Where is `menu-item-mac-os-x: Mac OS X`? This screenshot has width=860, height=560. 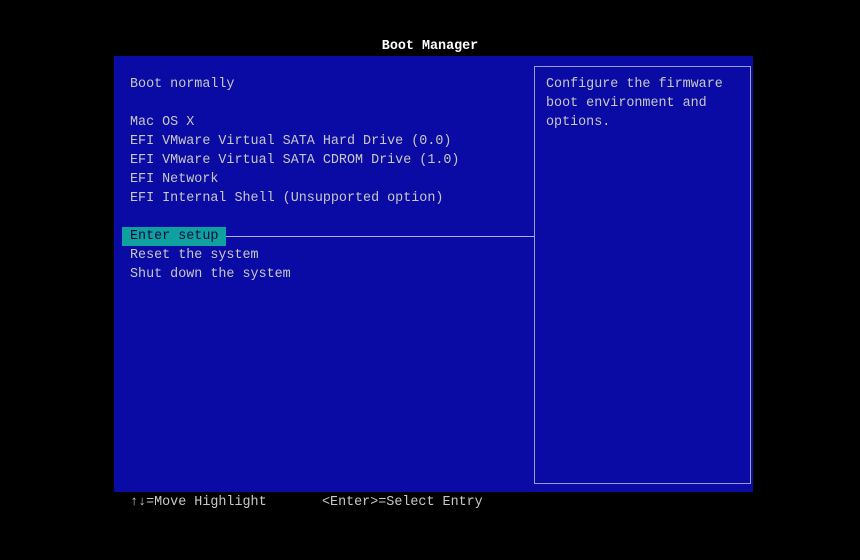
menu-item-mac-os-x: Mac OS X is located at coordinates (162, 122).